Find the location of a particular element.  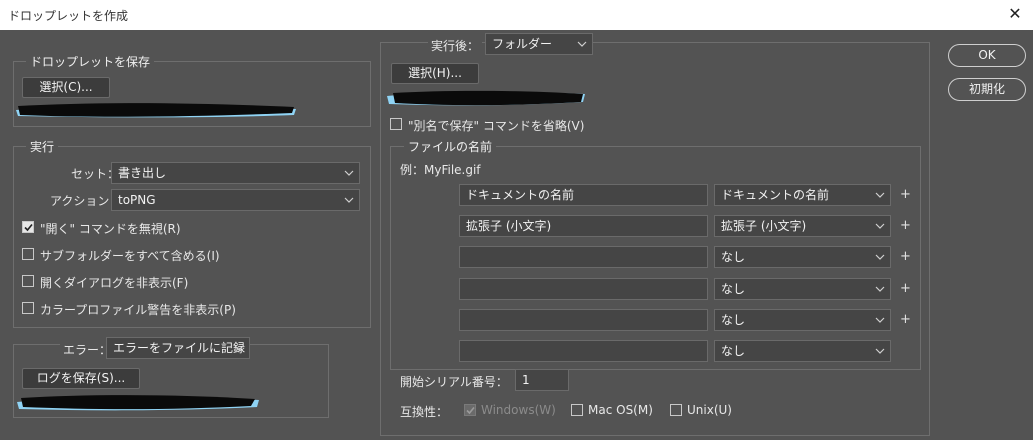

override-open-label: "開く" コマンドを無視(R) is located at coordinates (110, 229).